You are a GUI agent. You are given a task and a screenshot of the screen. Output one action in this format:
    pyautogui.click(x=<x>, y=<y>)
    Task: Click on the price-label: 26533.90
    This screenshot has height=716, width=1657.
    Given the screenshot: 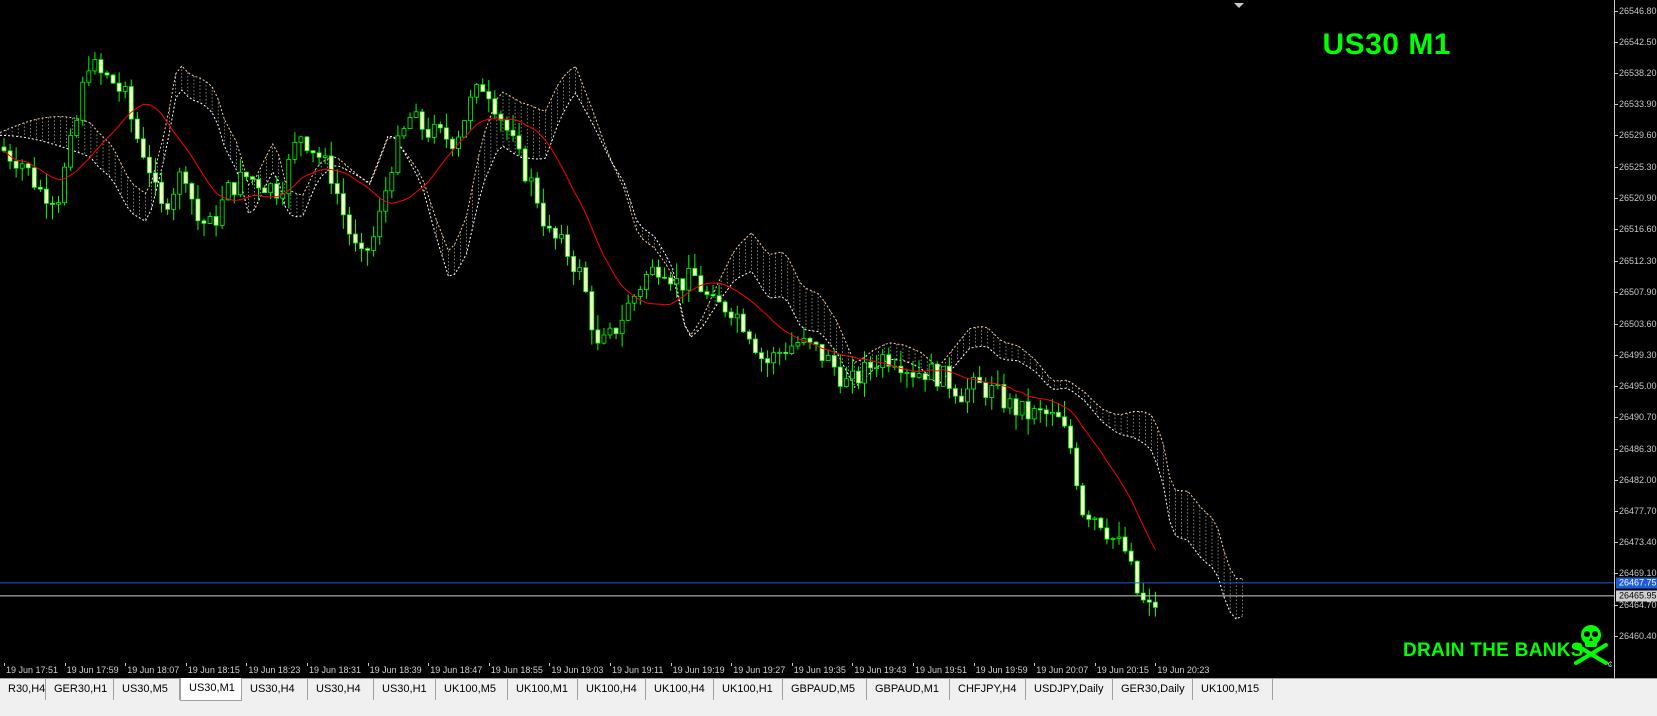 What is the action you would take?
    pyautogui.click(x=1638, y=104)
    